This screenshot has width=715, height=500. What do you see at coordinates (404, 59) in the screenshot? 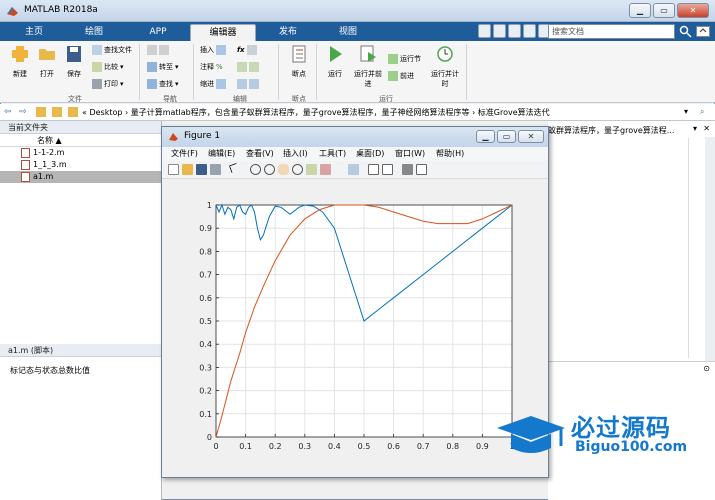
I see `run-section-button: 运行节` at bounding box center [404, 59].